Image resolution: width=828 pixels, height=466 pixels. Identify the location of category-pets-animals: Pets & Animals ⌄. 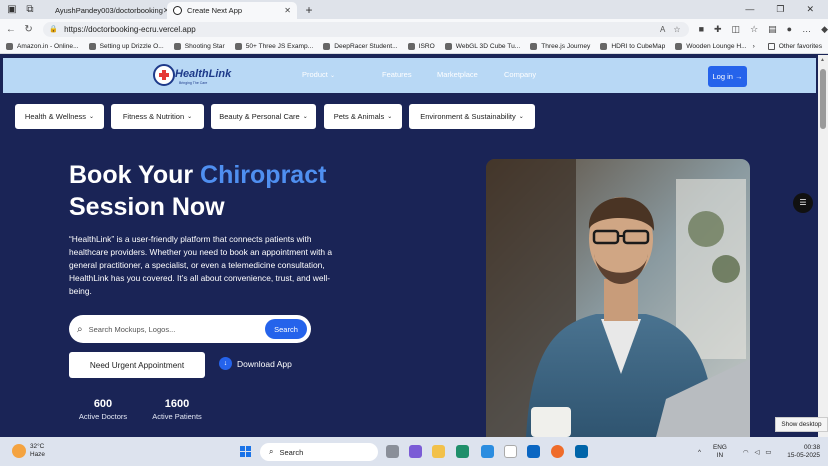
(363, 116).